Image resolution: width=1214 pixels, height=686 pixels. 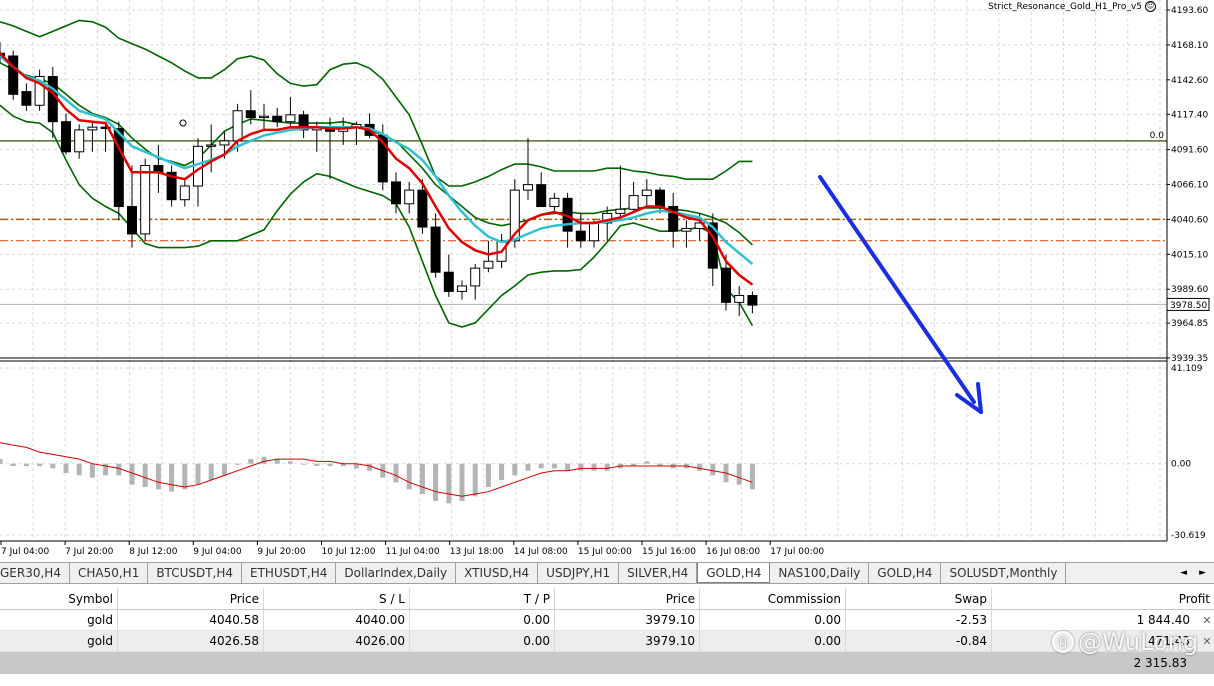 What do you see at coordinates (627, 598) in the screenshot?
I see `column-header-current-price: Price` at bounding box center [627, 598].